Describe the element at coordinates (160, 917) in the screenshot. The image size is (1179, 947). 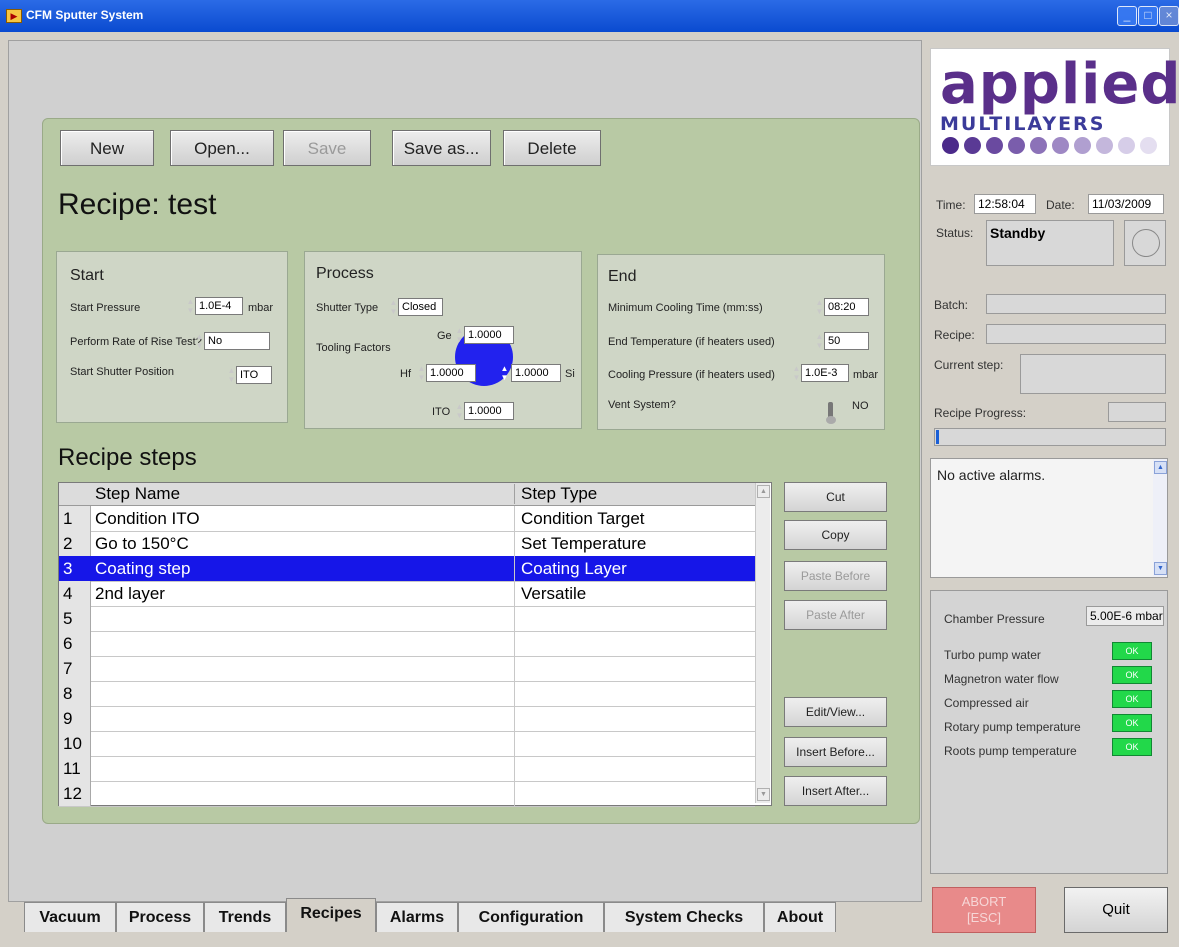
I see `tab-process: Process` at that location.